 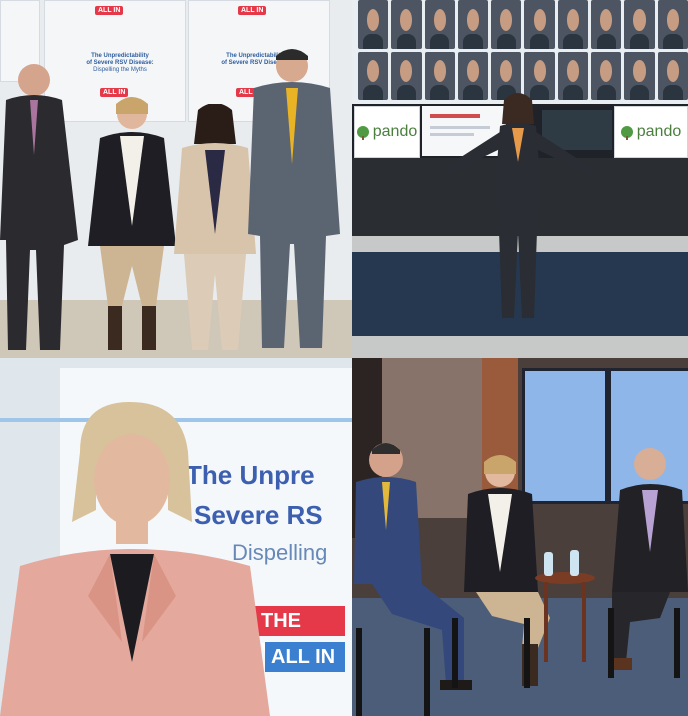 I want to click on pando-logo-left: pando, so click(x=387, y=132).